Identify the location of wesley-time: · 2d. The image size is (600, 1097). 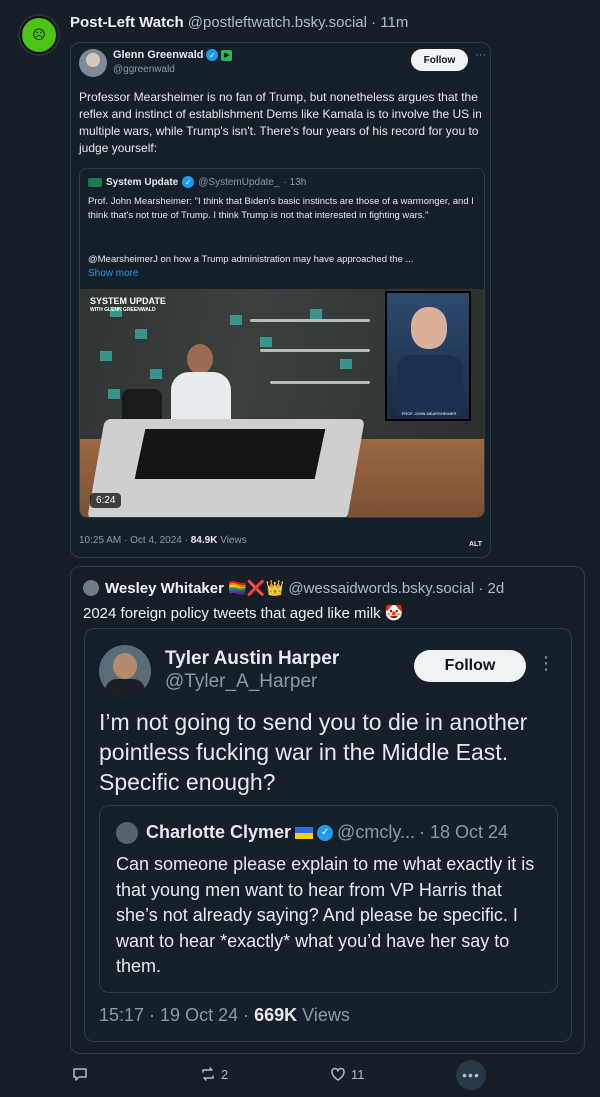
(491, 588).